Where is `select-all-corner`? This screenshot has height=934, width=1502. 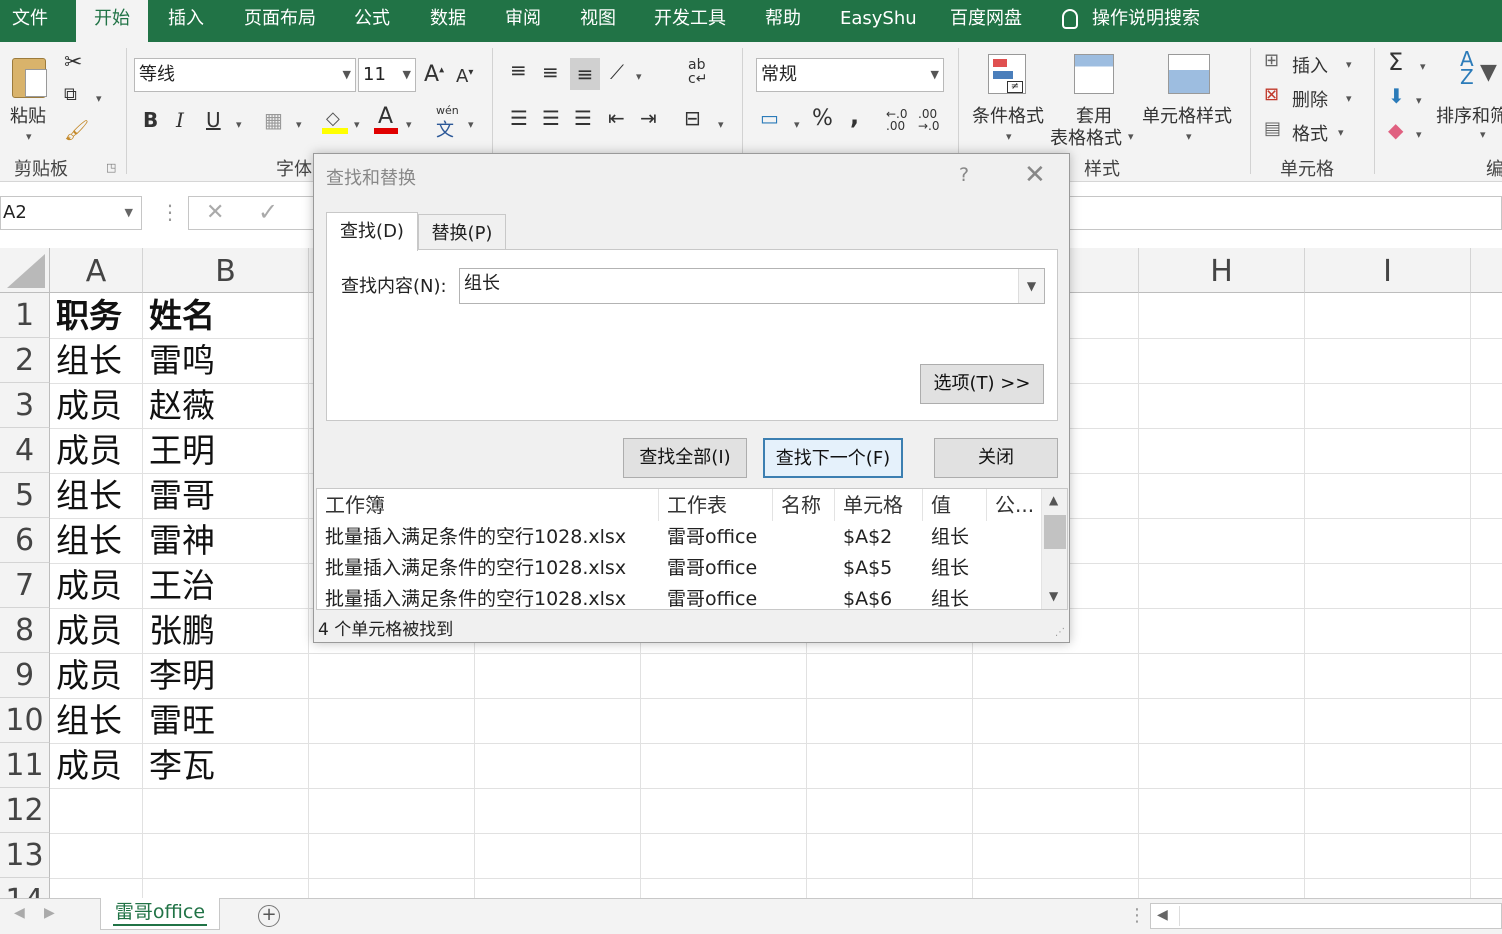
select-all-corner is located at coordinates (25, 270).